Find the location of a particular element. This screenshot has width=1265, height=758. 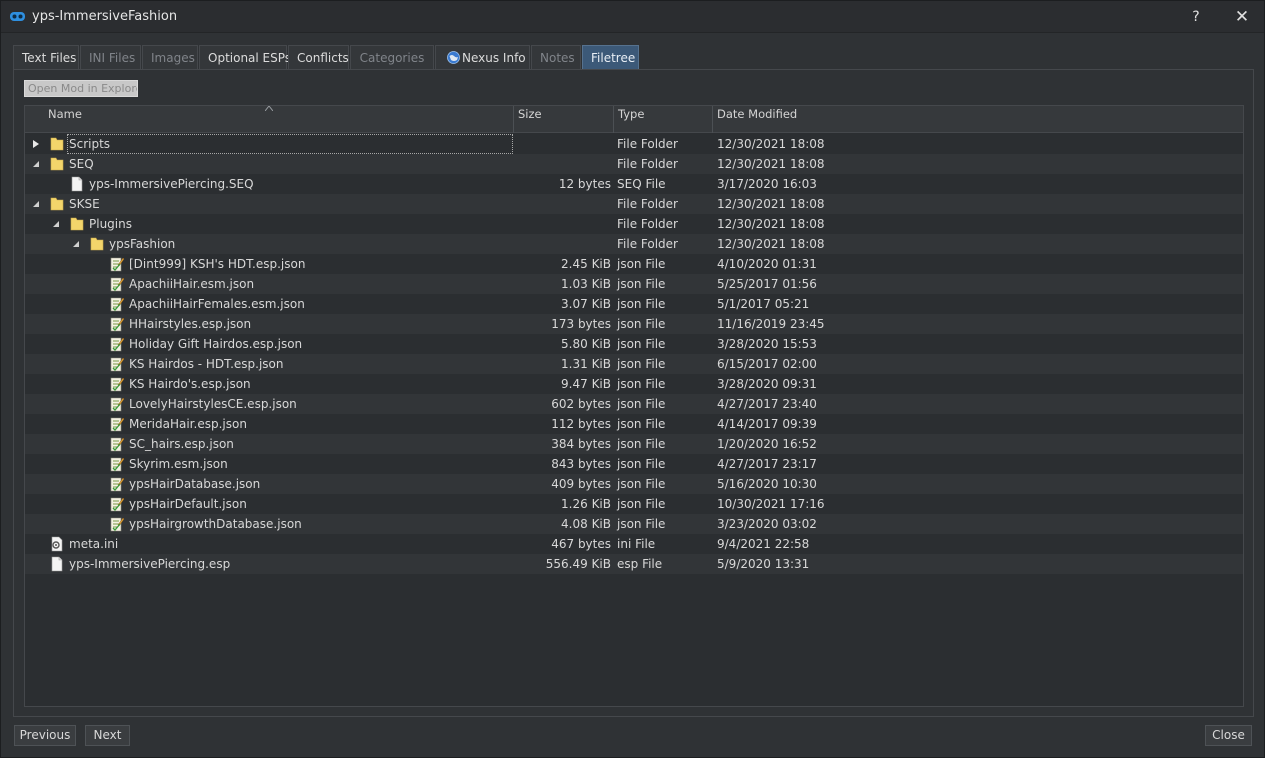

column-header-date-modified: Date Modified is located at coordinates (978, 119).